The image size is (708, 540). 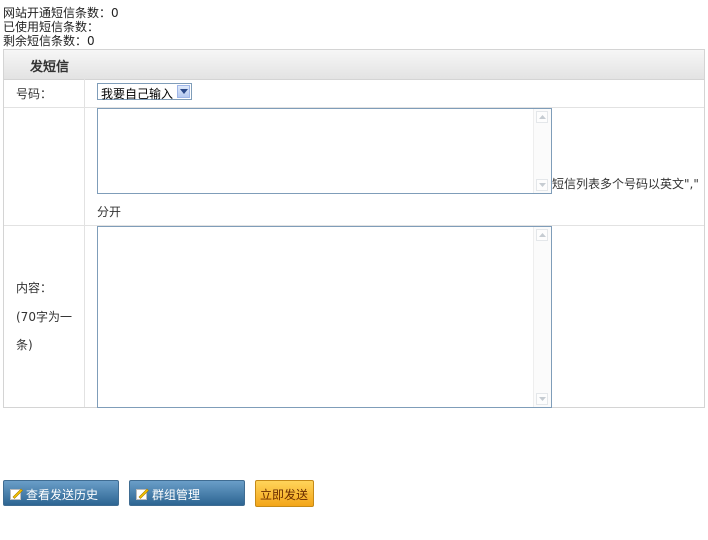 What do you see at coordinates (51, 27) in the screenshot?
I see `sms-used-count: 已使用短信条数：` at bounding box center [51, 27].